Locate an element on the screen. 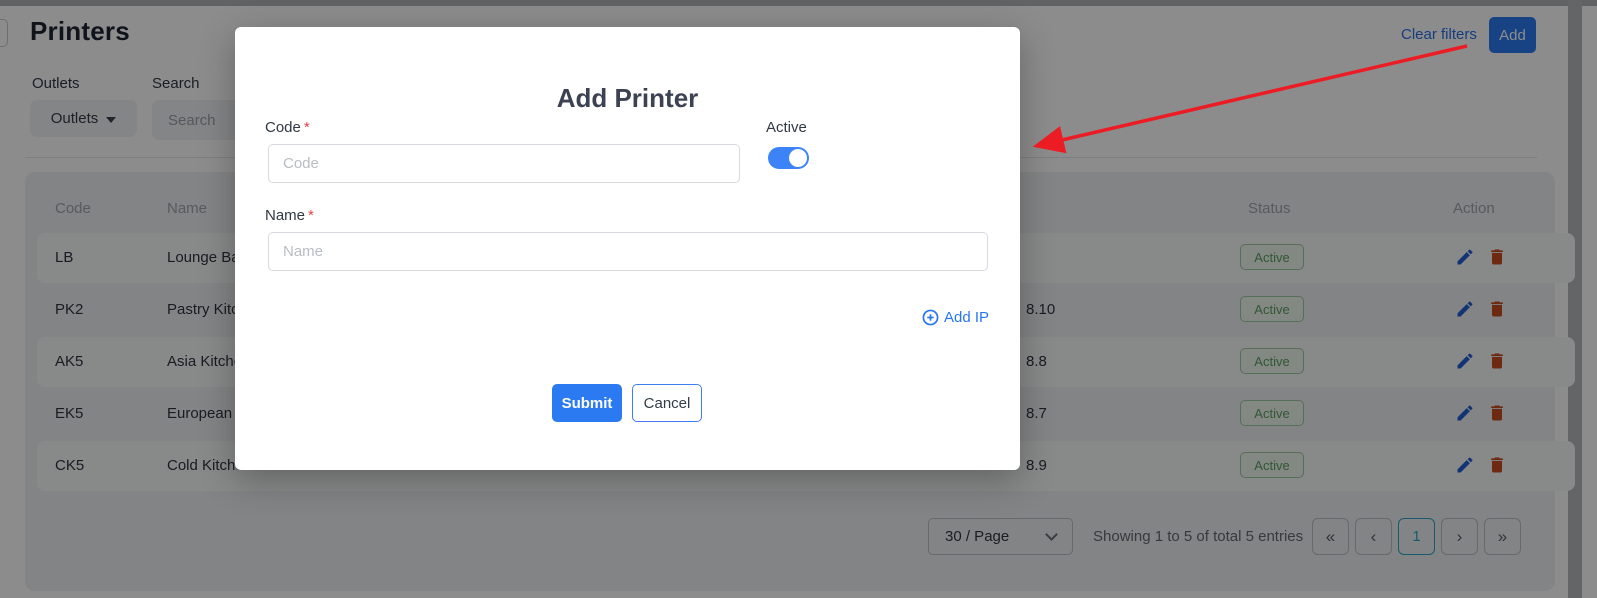 The image size is (1597, 598). add-ip-text: Add IP is located at coordinates (967, 317).